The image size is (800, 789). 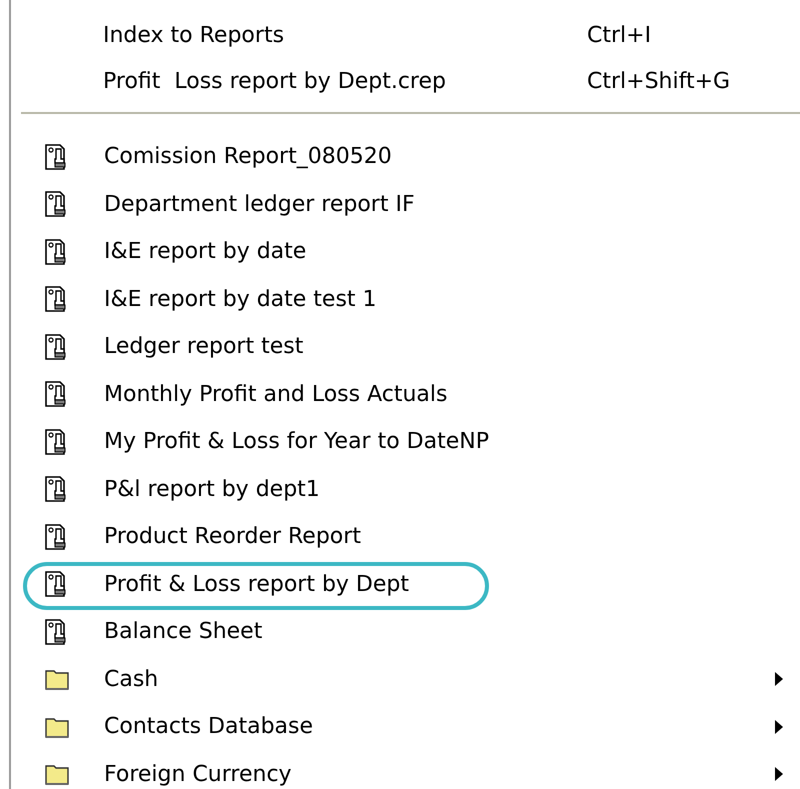 I want to click on menu-item: My Profit & Loss for Year to DateNP, so click(x=405, y=442).